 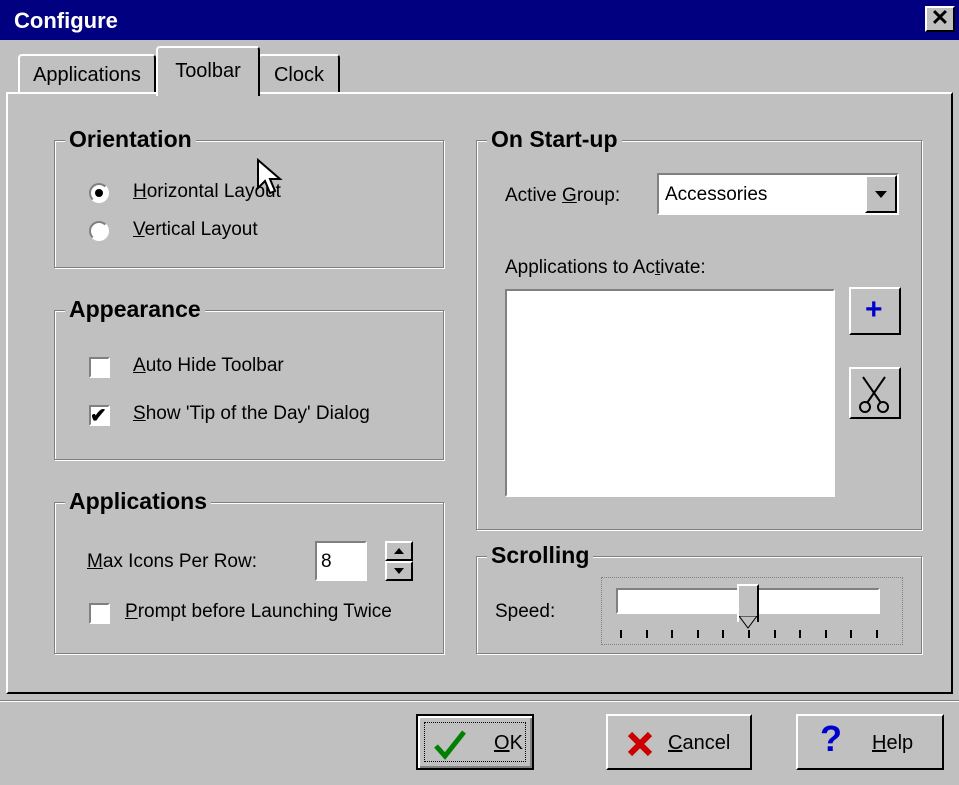 I want to click on vertical-layout-radio, so click(x=99, y=231).